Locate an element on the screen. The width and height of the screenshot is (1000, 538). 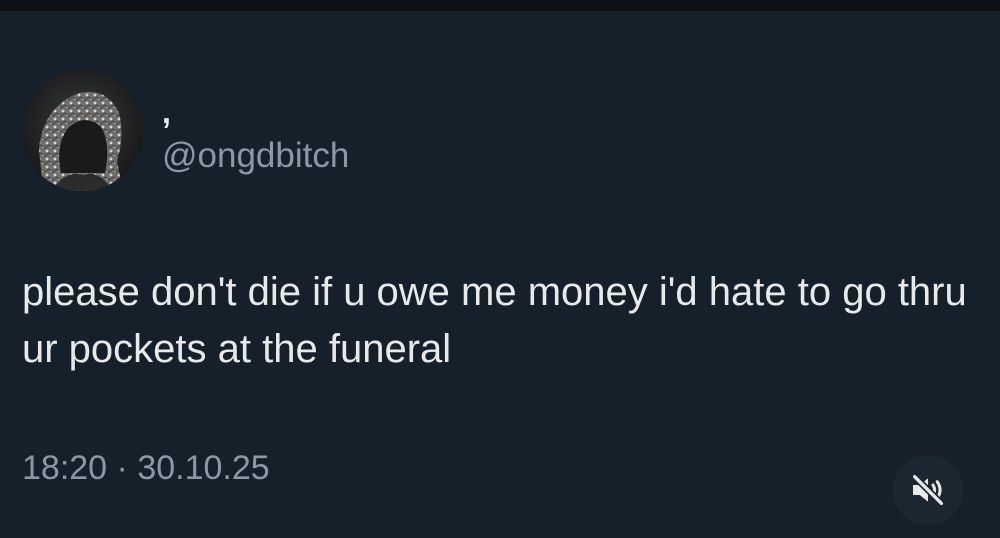
speaker-muted-icon is located at coordinates (928, 490).